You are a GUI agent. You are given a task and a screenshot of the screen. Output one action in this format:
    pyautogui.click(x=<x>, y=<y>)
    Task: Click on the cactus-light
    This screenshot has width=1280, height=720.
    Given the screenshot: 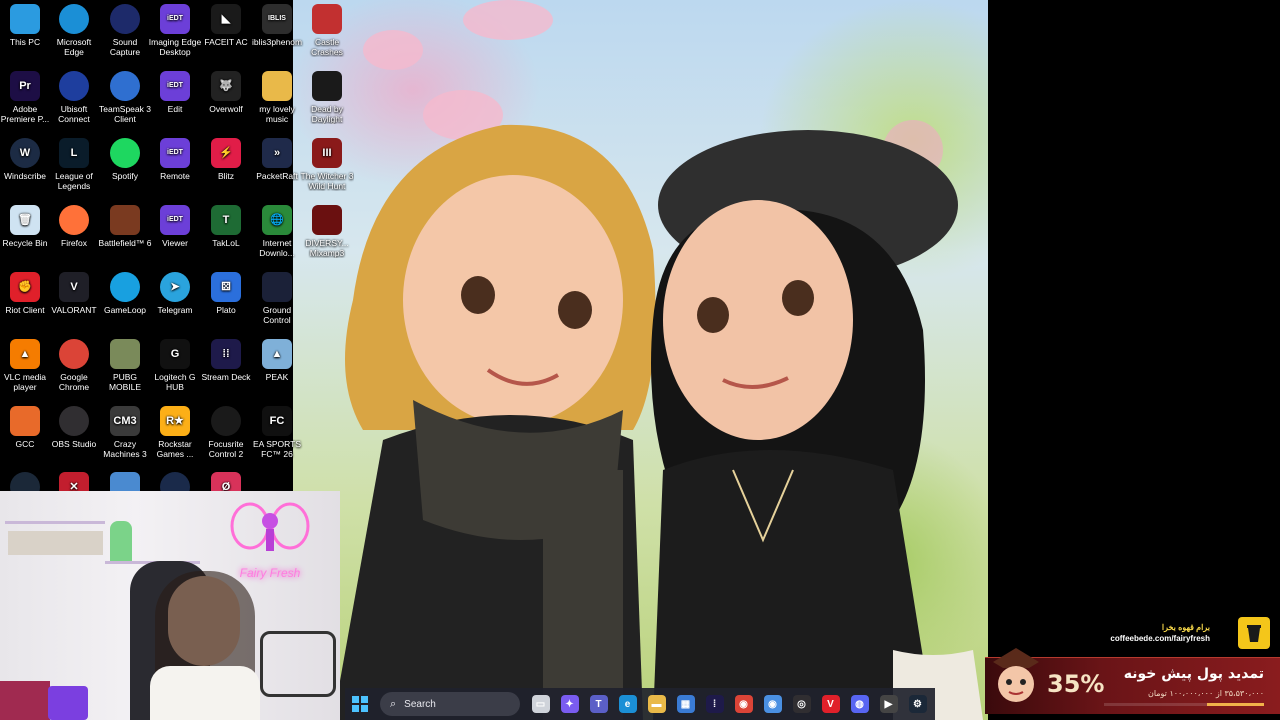 What is the action you would take?
    pyautogui.click(x=121, y=541)
    